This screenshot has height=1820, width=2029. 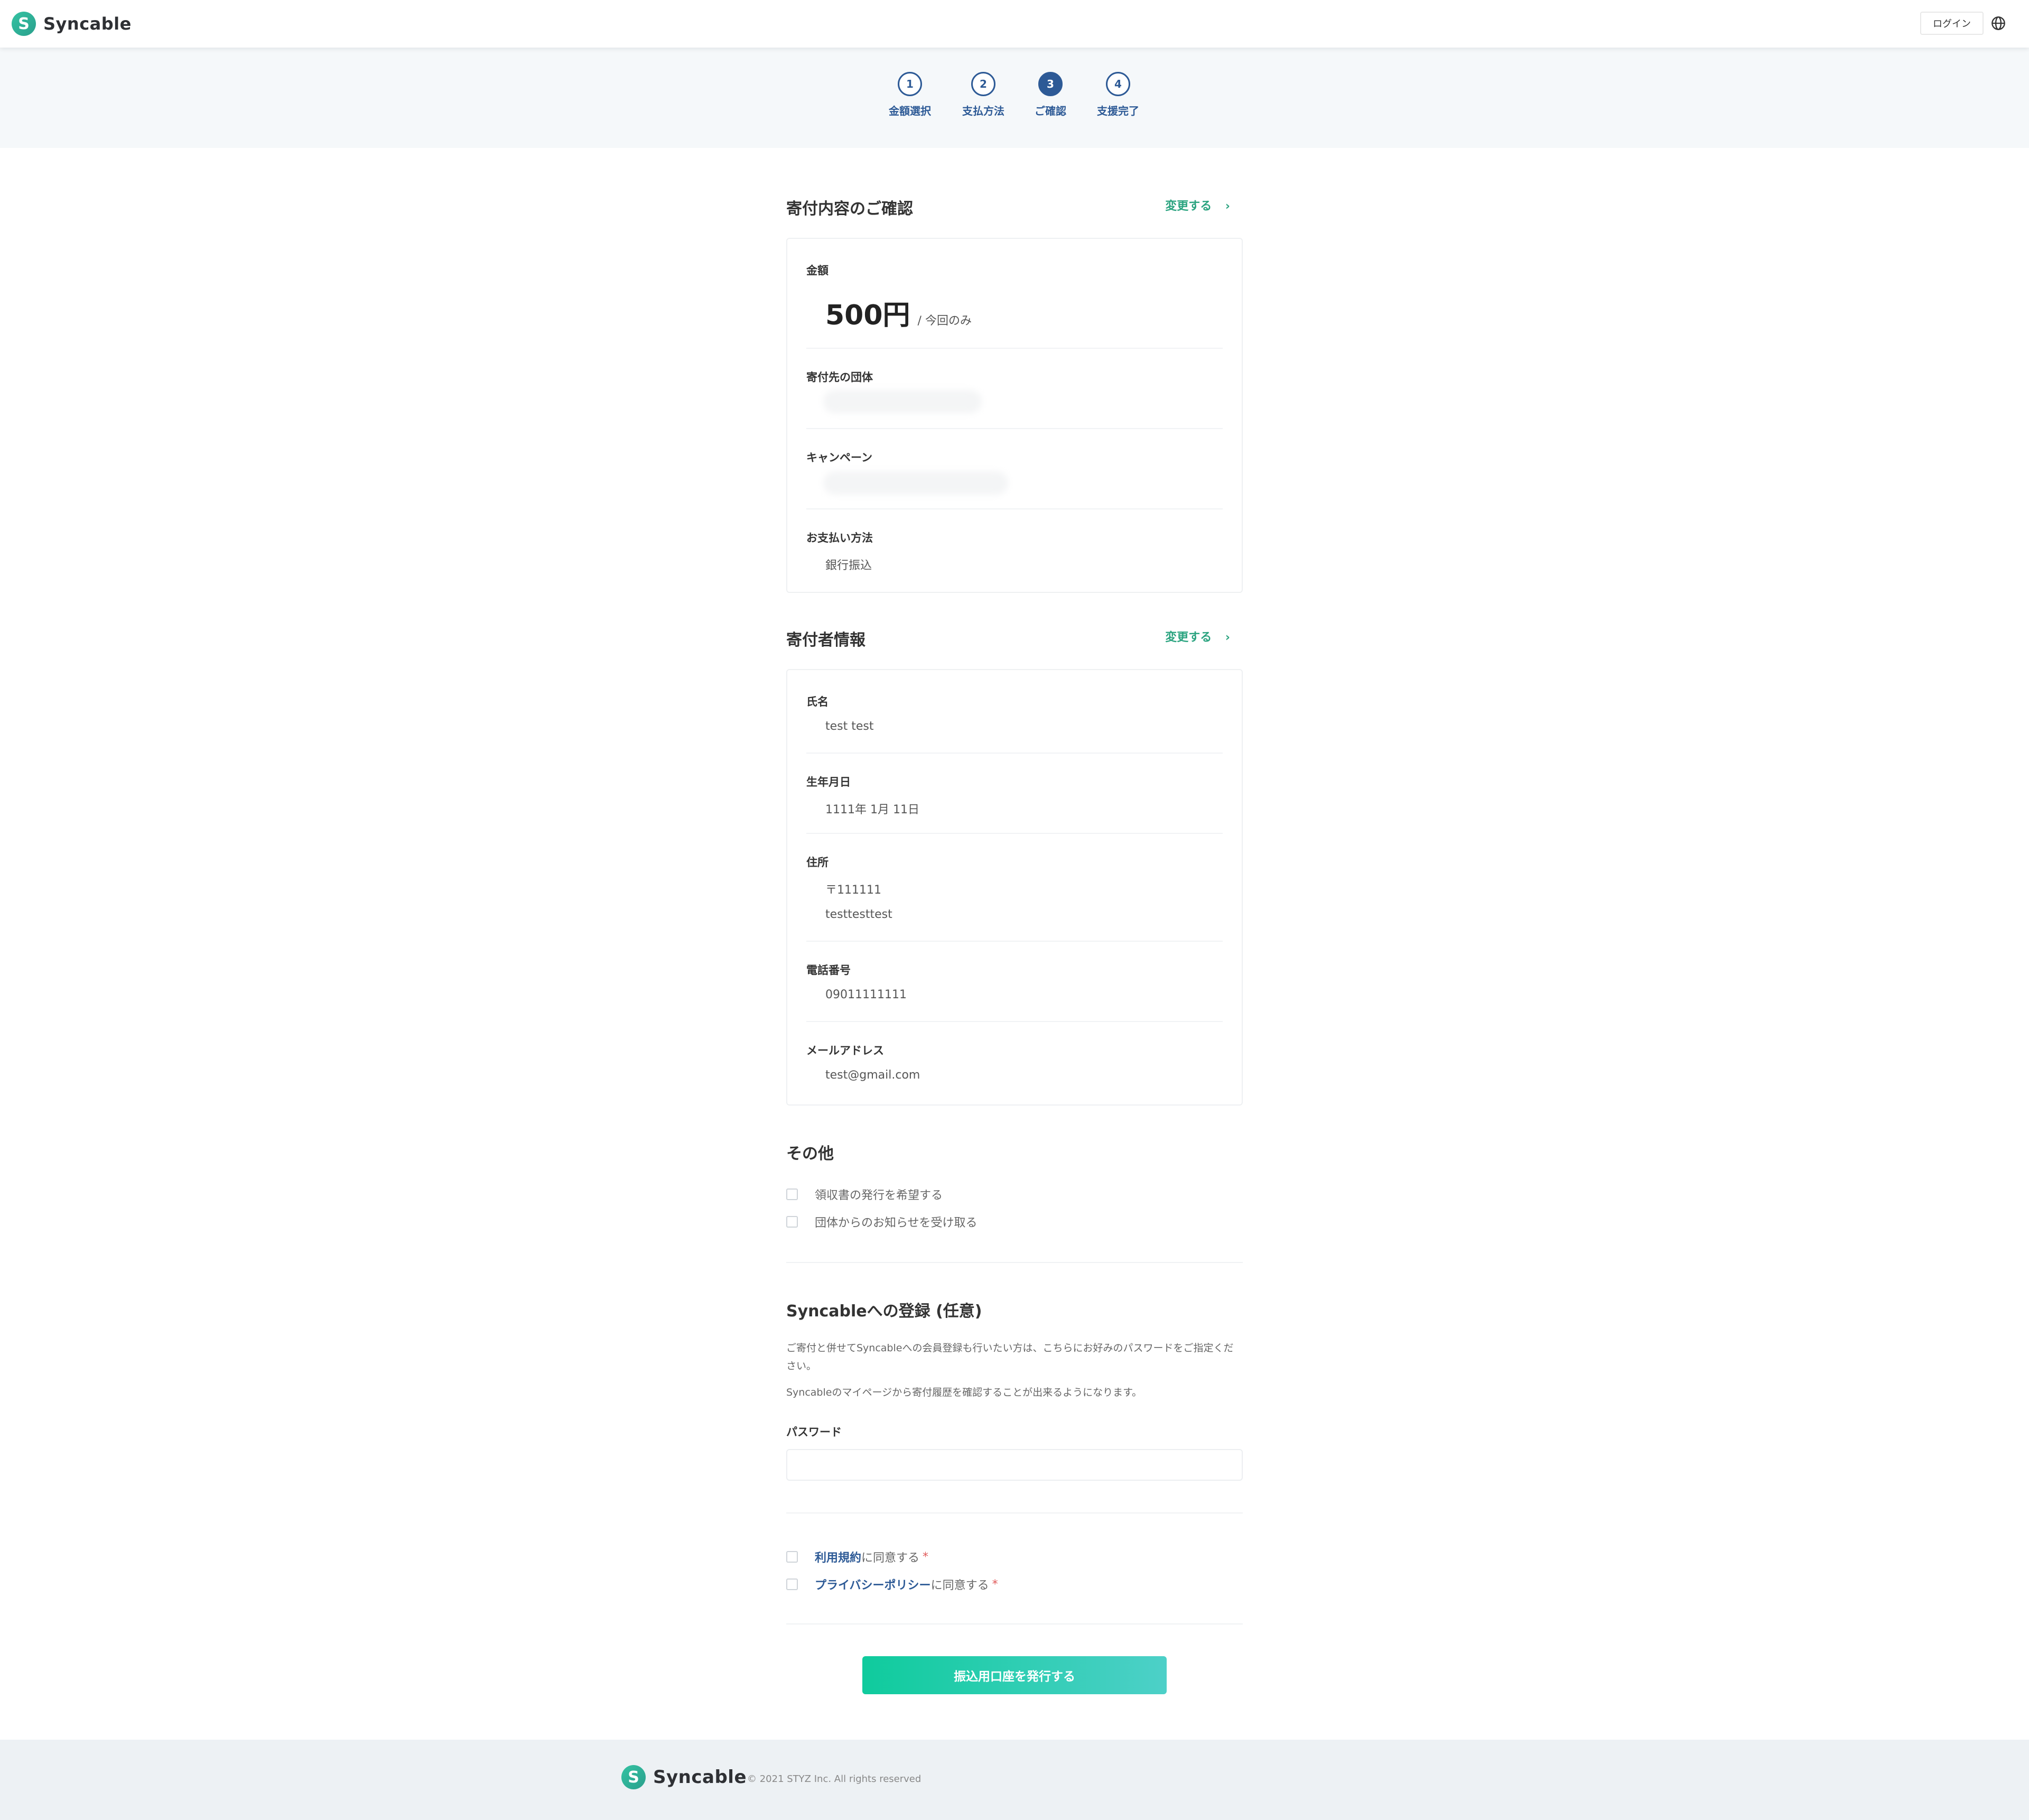 I want to click on privacy-agree-text: に同意する, so click(x=959, y=1585).